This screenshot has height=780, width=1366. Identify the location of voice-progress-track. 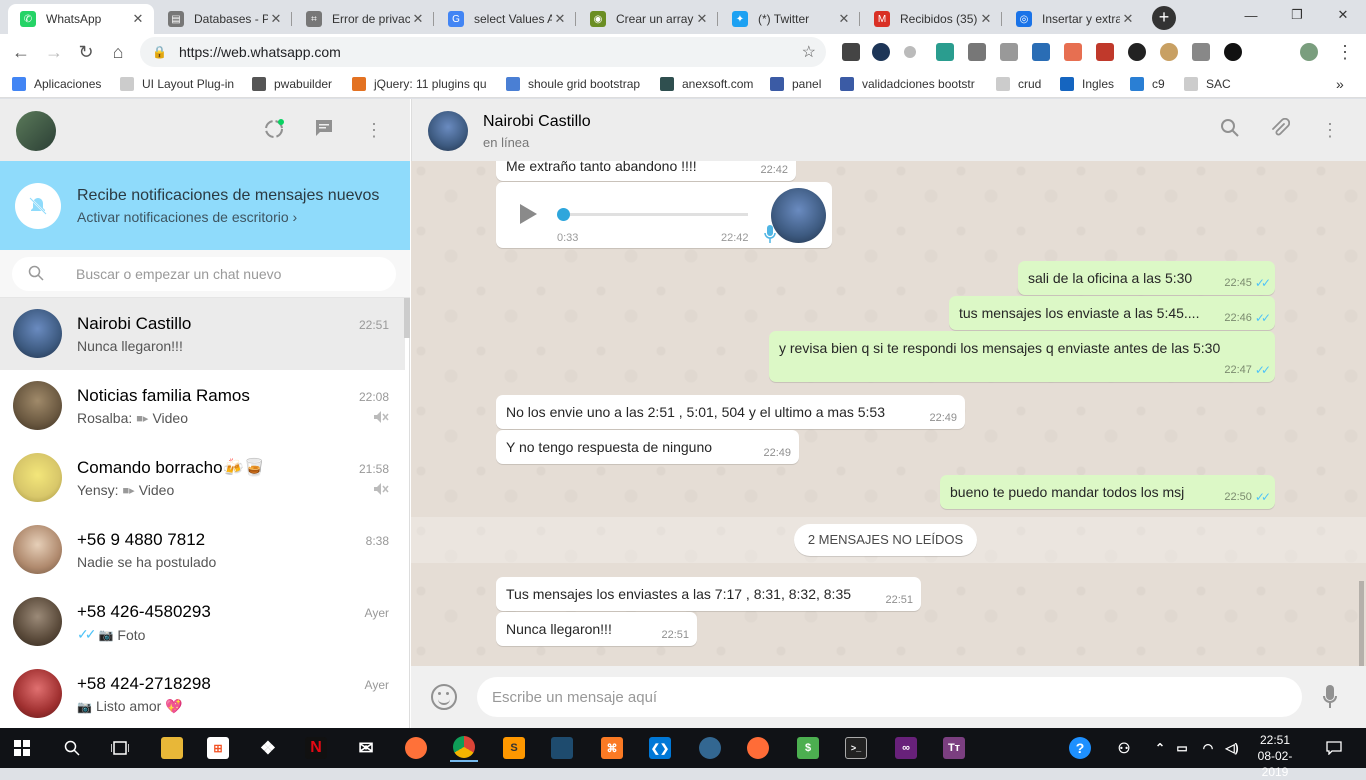
(656, 214).